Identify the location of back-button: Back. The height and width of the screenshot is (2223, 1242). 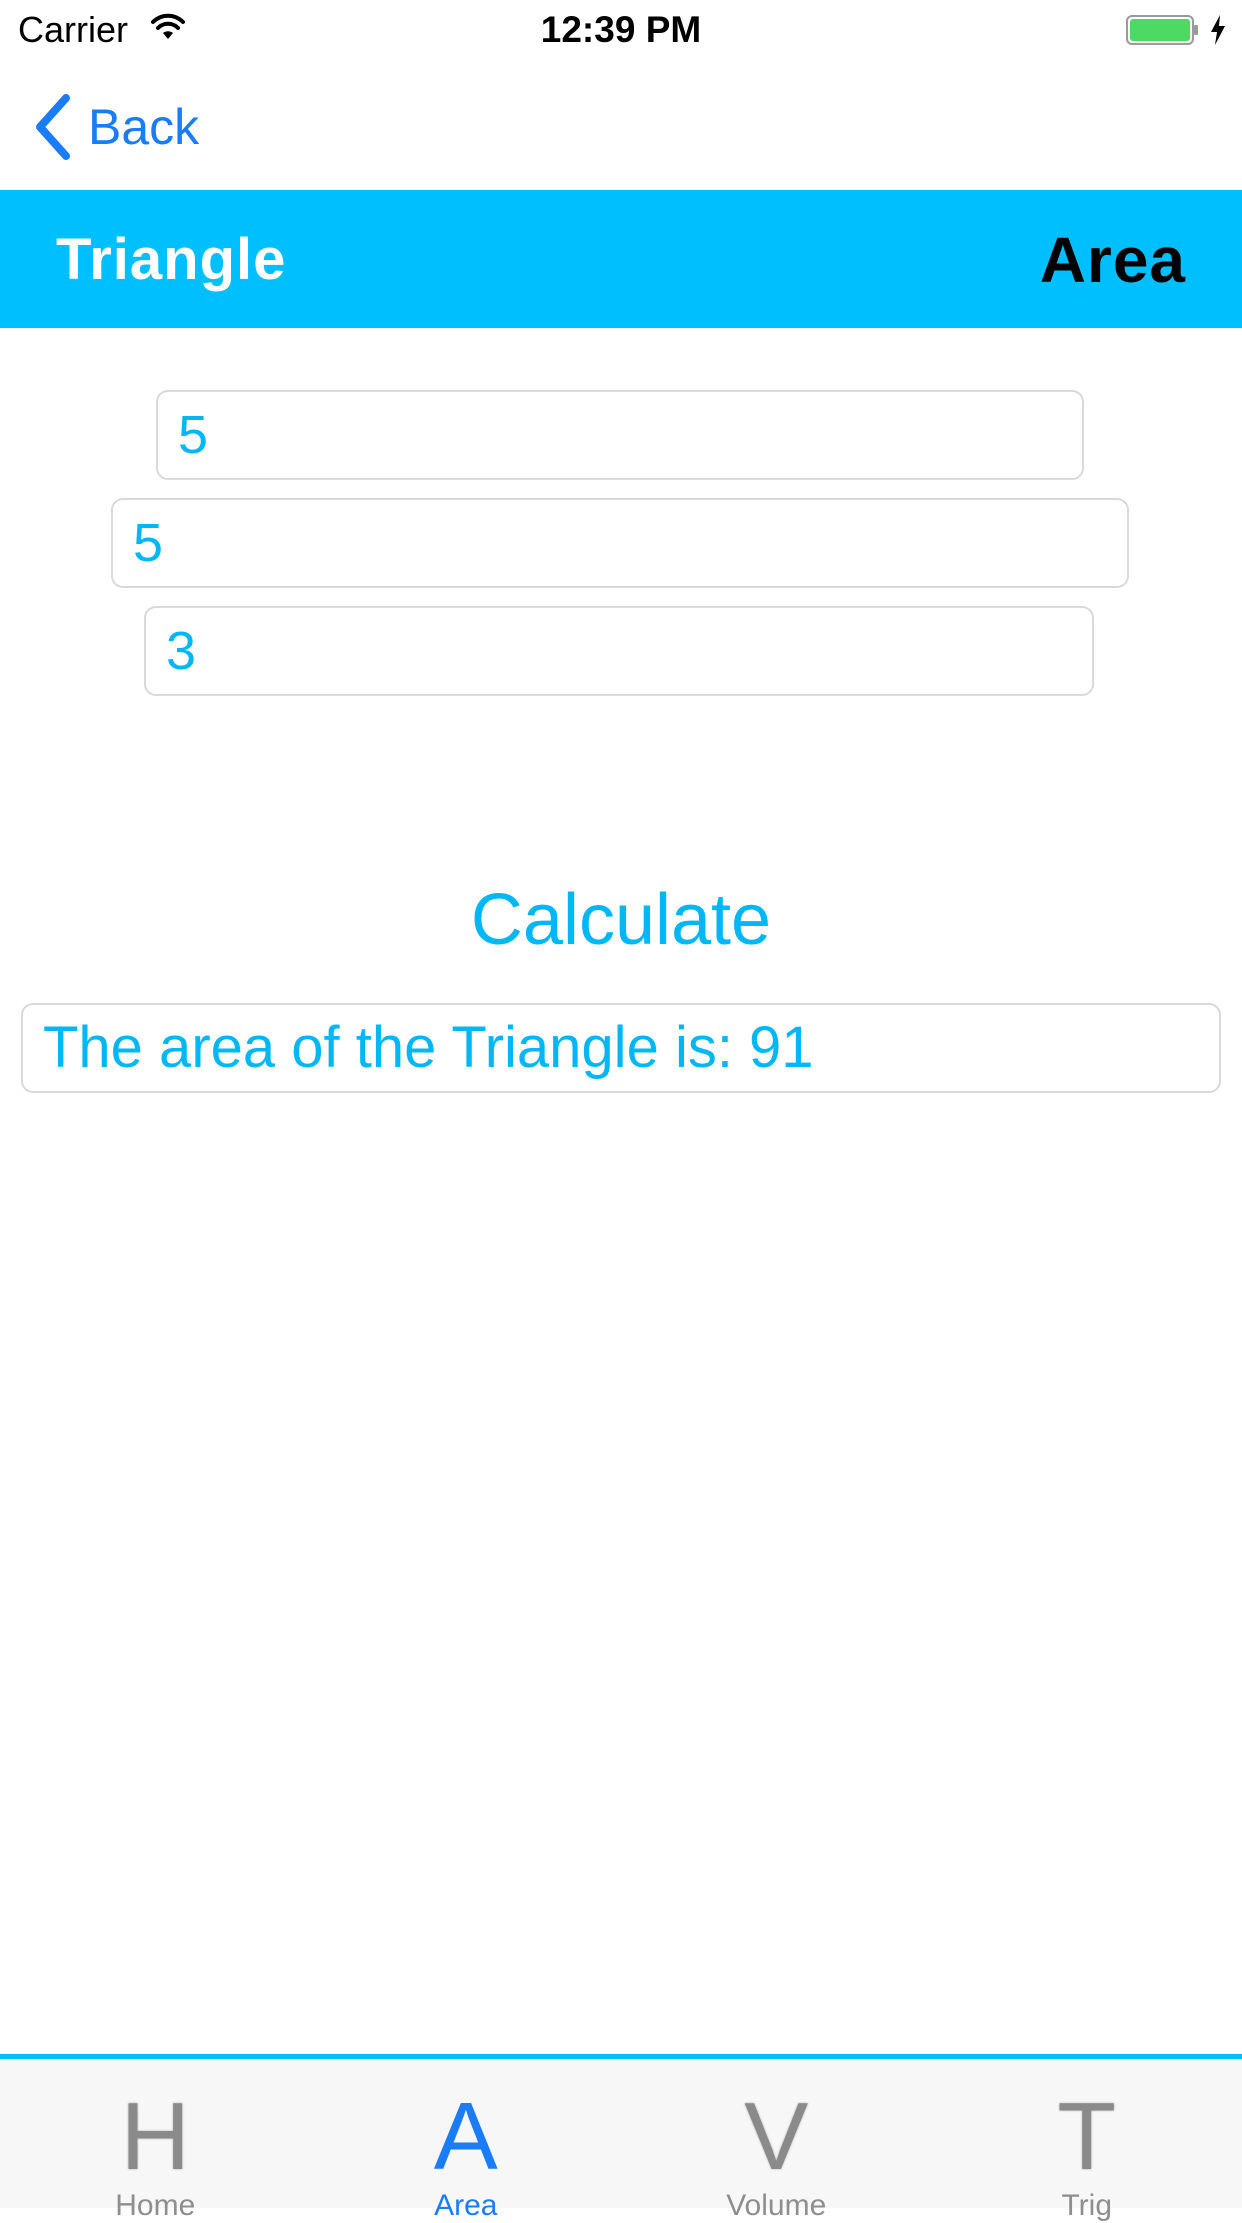
(114, 127).